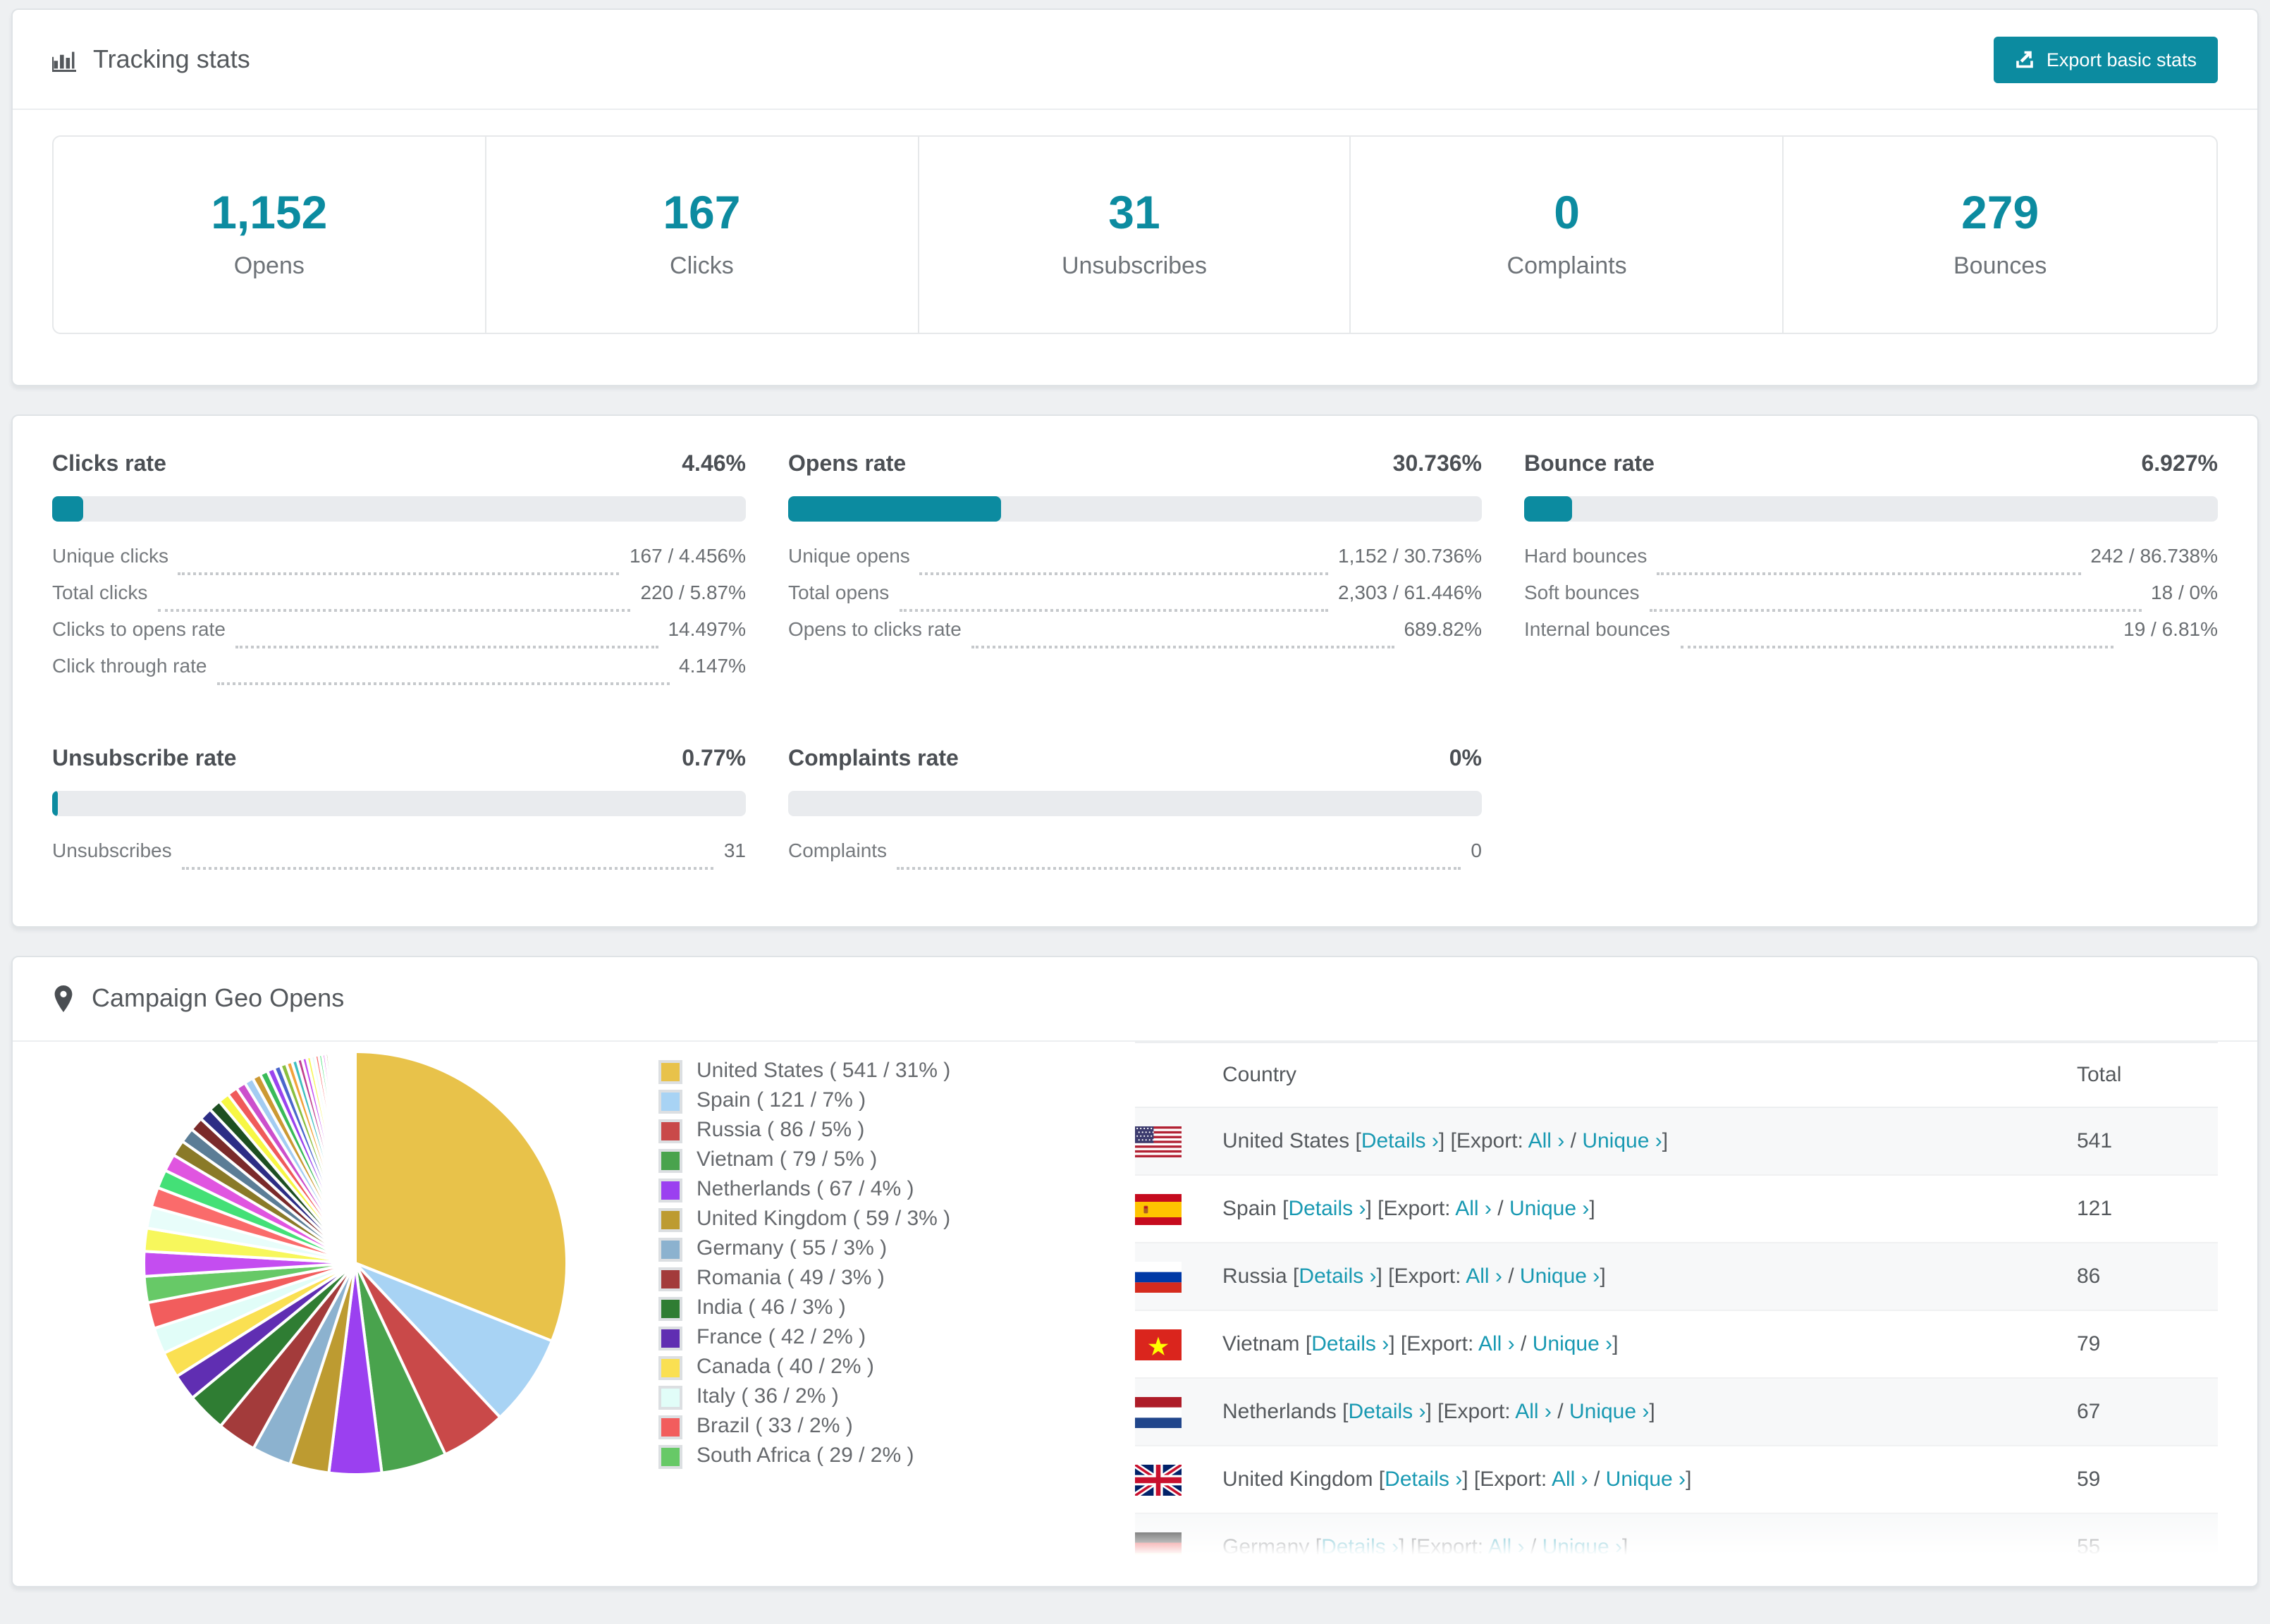  I want to click on export-unique-link-gb: Unique ›, so click(1646, 1480).